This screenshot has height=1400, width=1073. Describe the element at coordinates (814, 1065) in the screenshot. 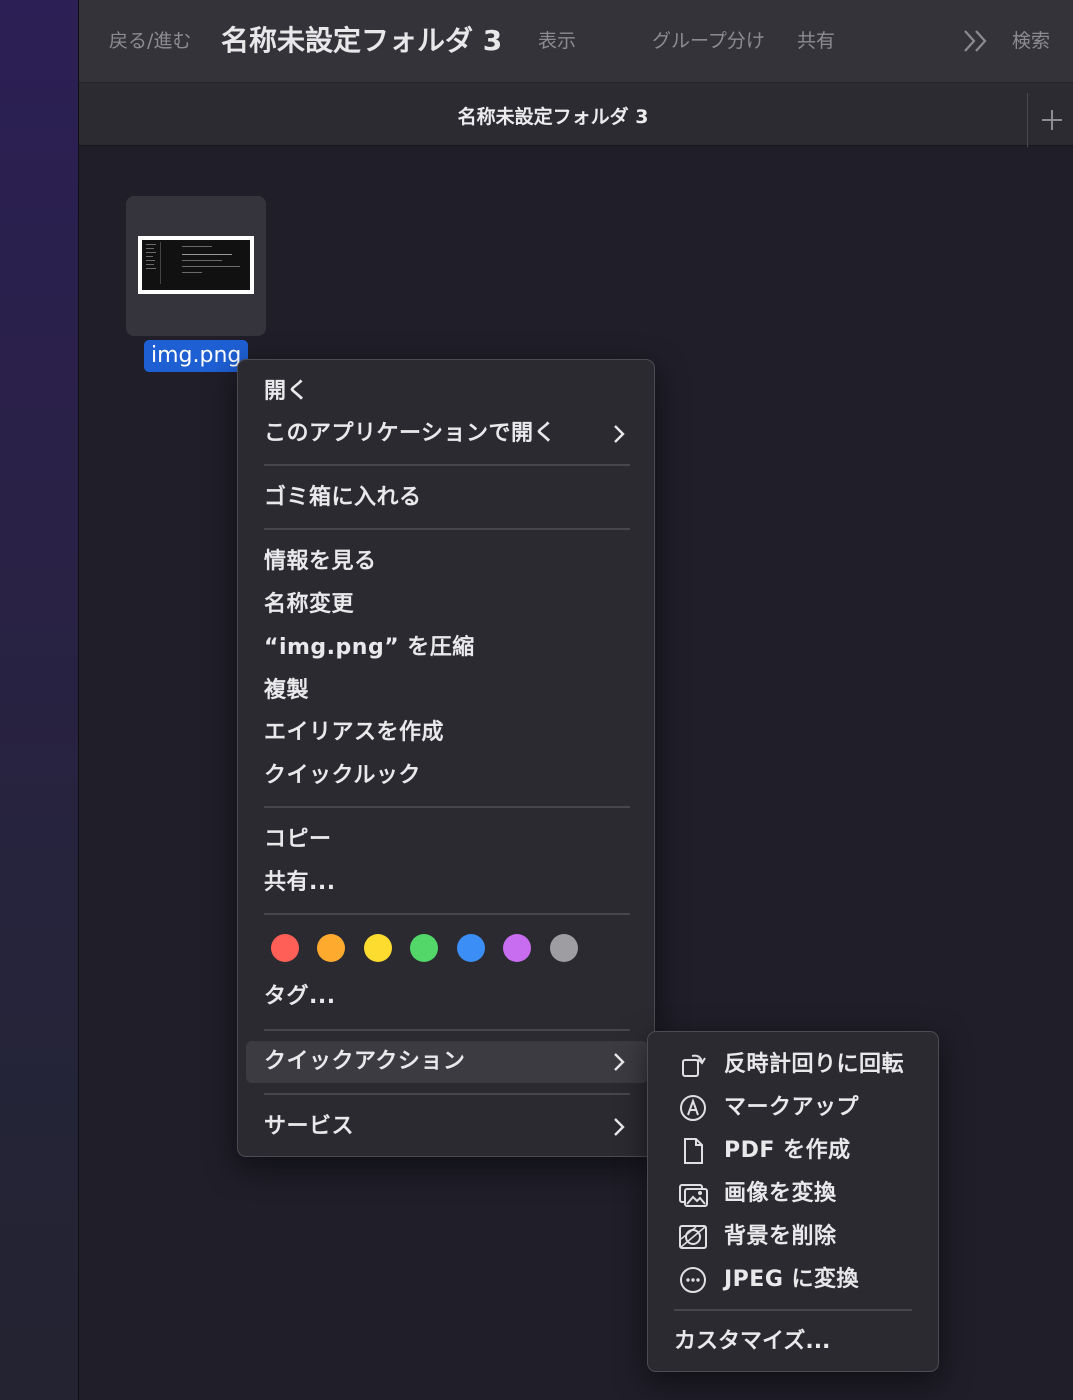

I see `submenu-item-rotate-left: 反時計回りに回転` at that location.